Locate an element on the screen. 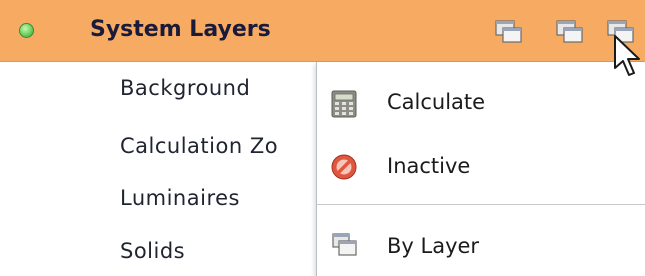 The height and width of the screenshot is (276, 645). menu-item-calculate-label: Calculate is located at coordinates (436, 102).